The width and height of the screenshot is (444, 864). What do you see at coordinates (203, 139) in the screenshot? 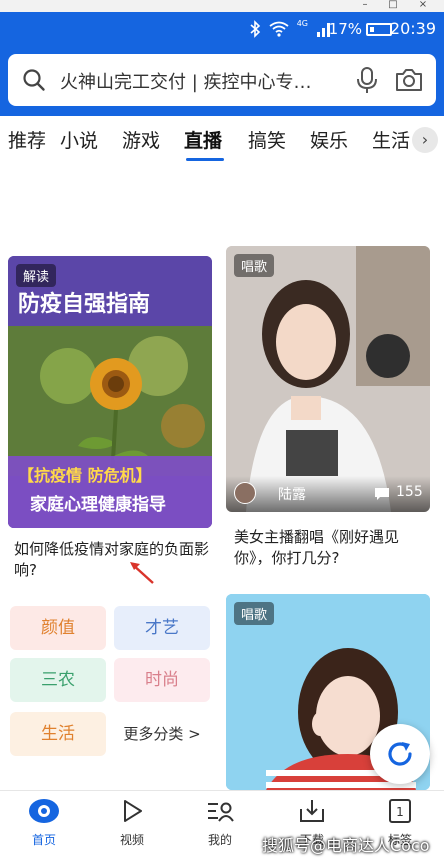
I see `tab-live: 直播` at bounding box center [203, 139].